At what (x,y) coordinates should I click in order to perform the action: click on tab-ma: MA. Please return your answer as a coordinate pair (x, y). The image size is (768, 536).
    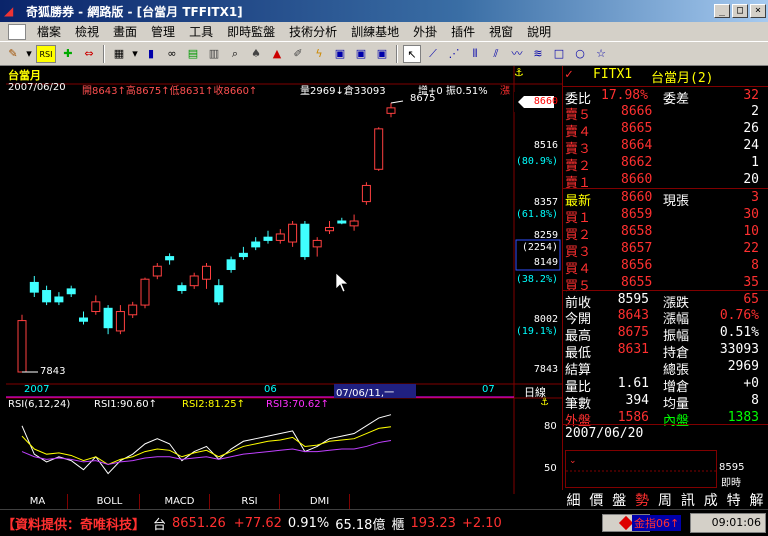
    Looking at the image, I should click on (38, 501).